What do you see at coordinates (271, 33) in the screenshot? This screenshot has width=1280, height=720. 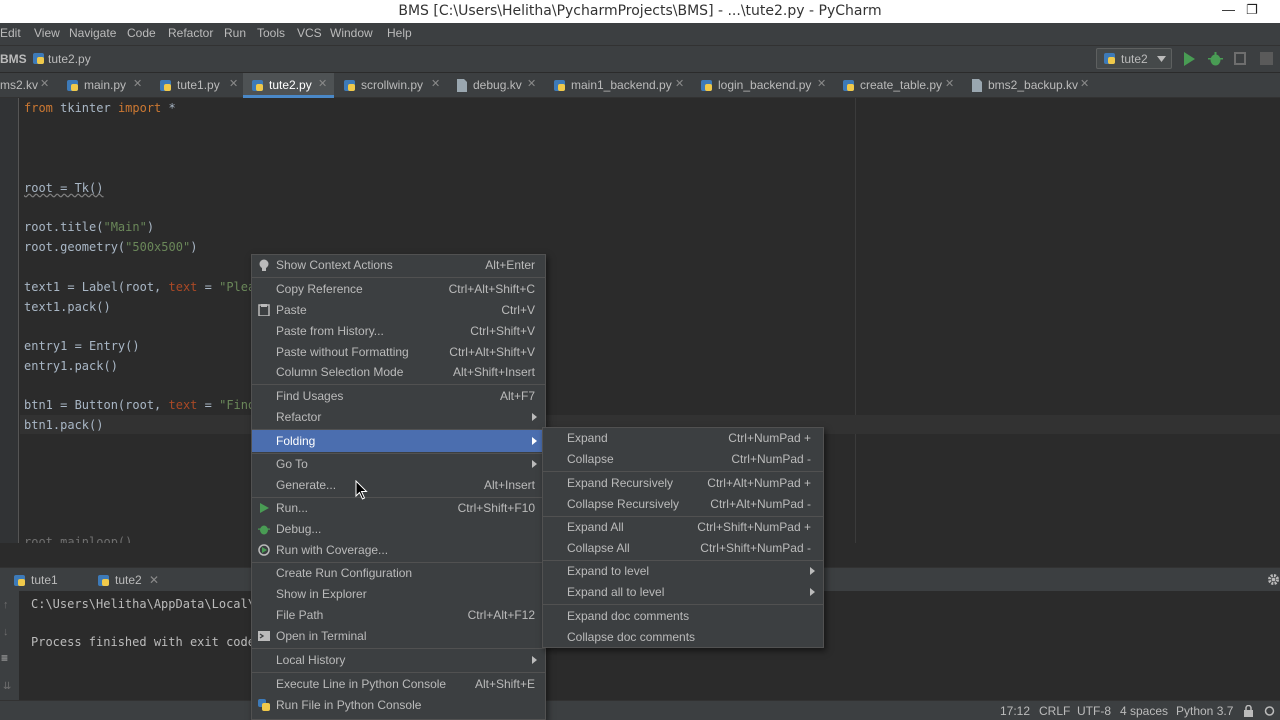 I see `menu-tools: Tools` at bounding box center [271, 33].